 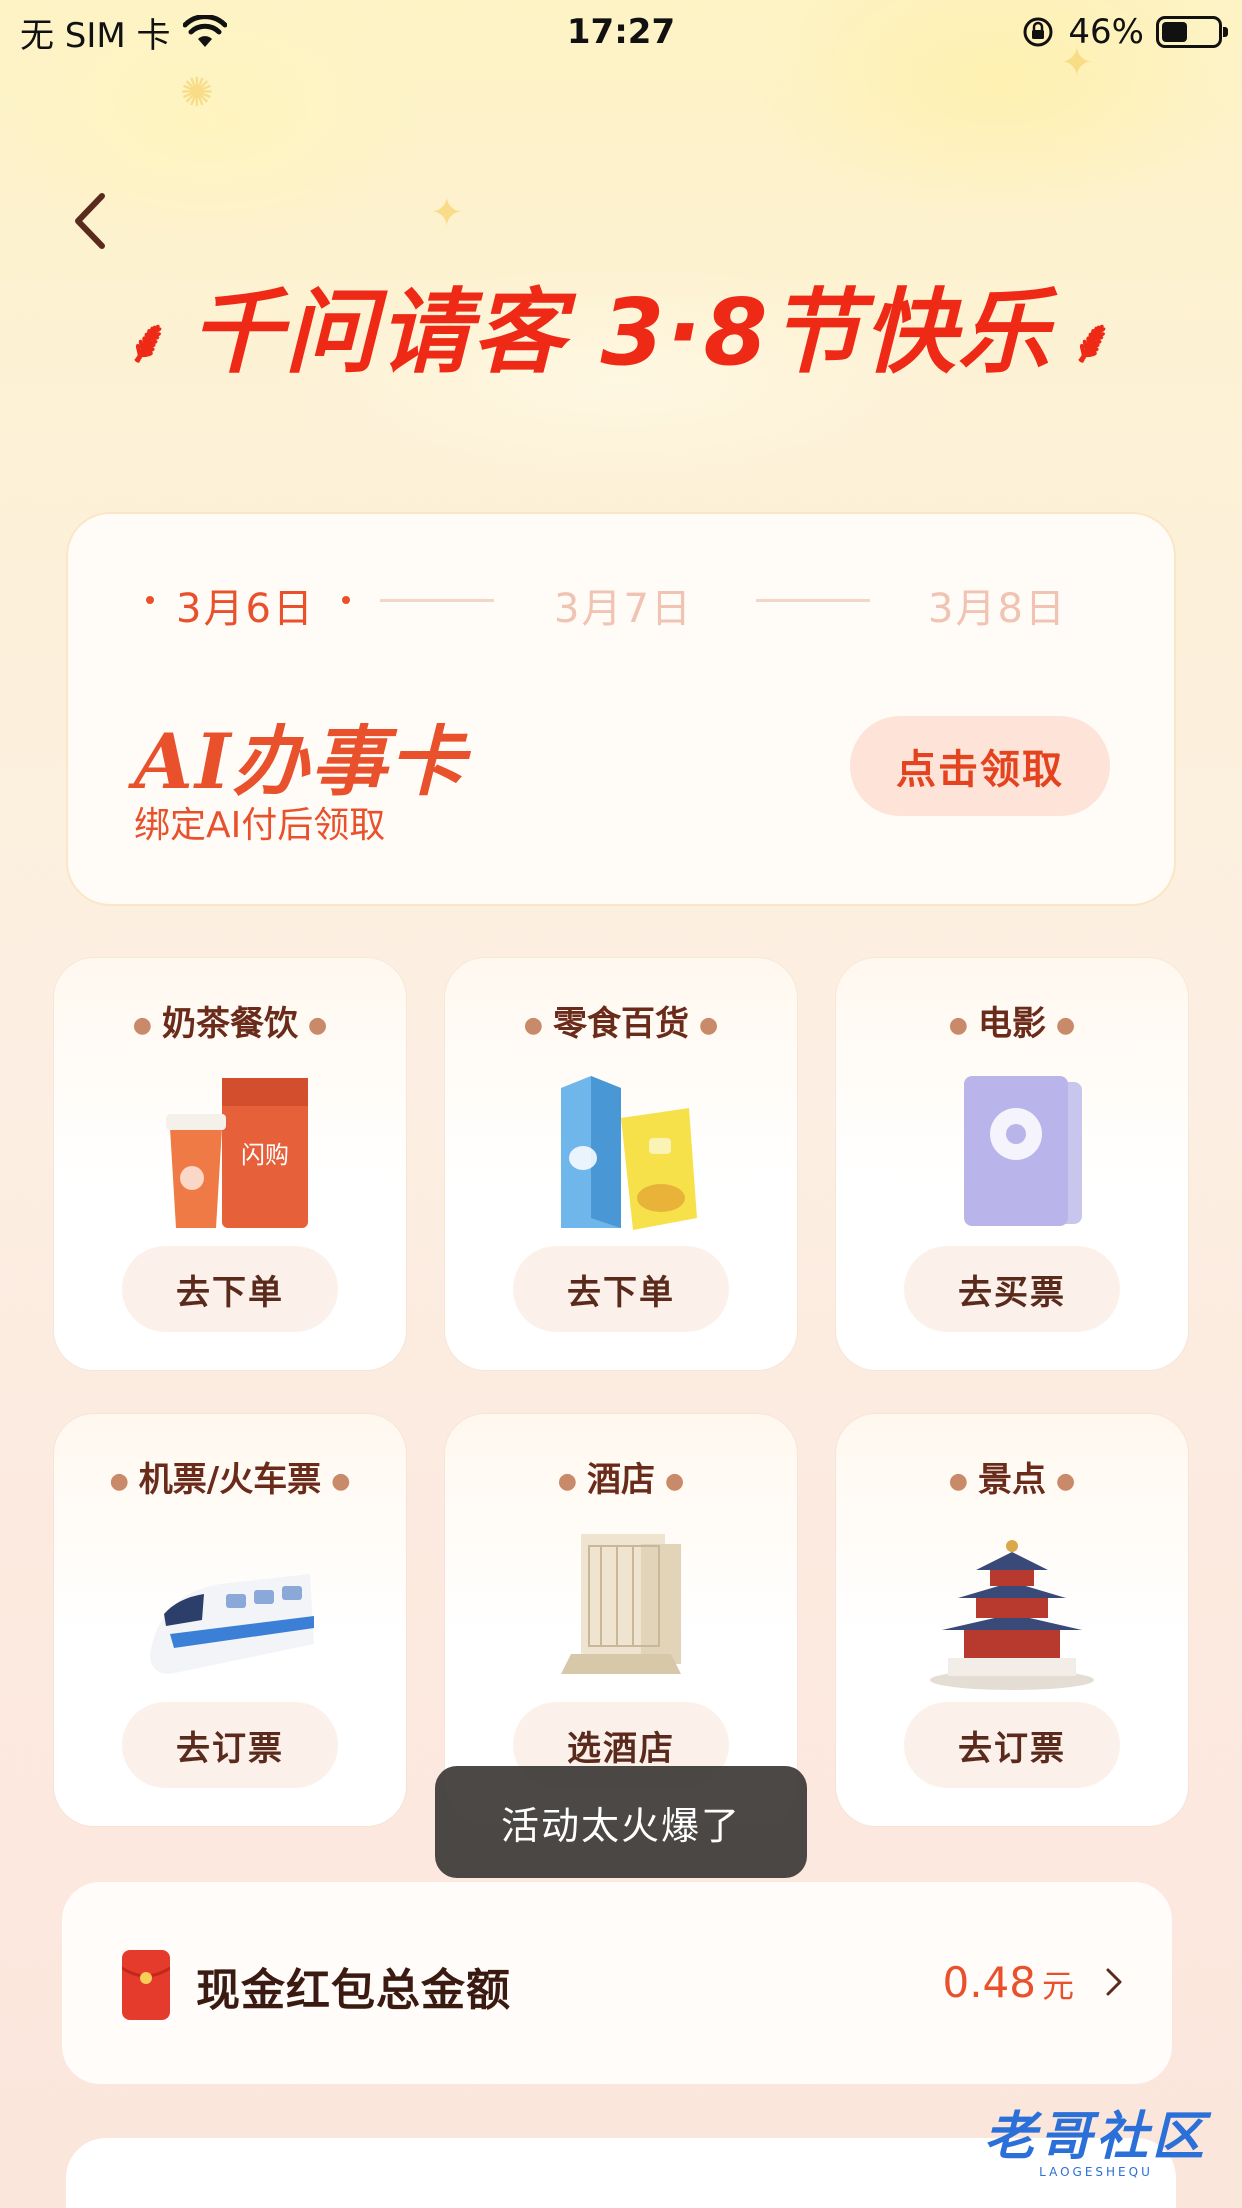 I want to click on service-card-milk-tea: ● 奶茶餐饮 ● 闪购 去下单, so click(x=230, y=1164).